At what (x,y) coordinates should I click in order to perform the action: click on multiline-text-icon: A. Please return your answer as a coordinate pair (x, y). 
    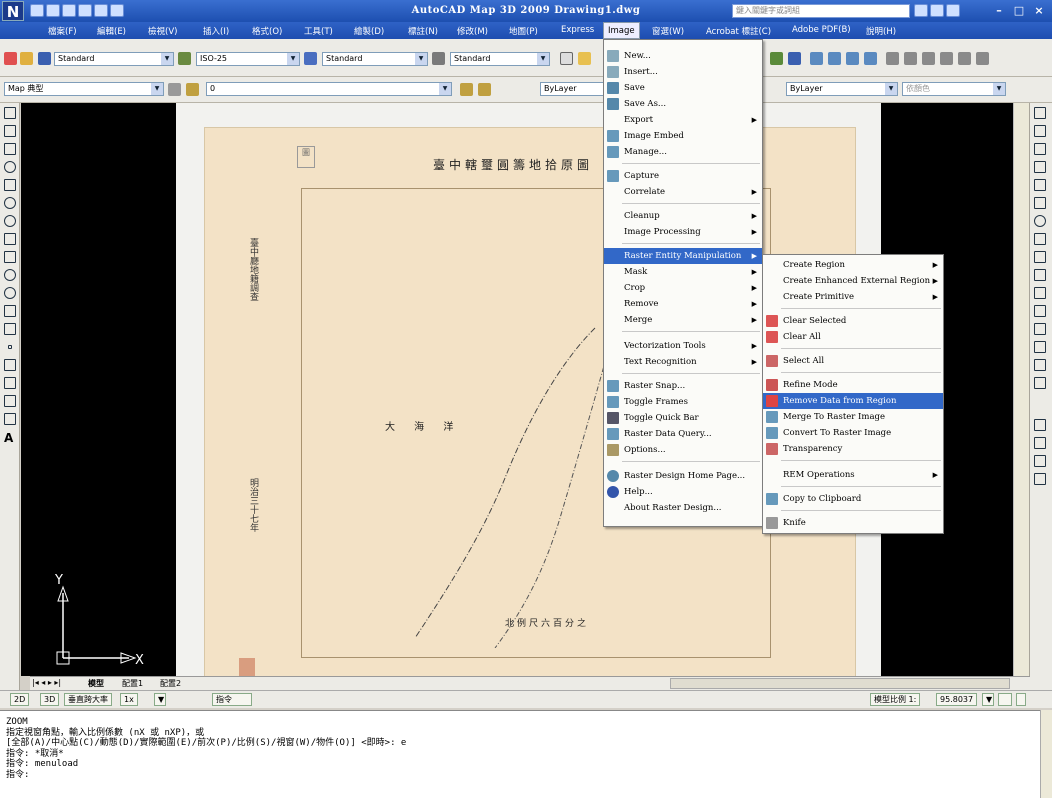
    Looking at the image, I should click on (10, 438).